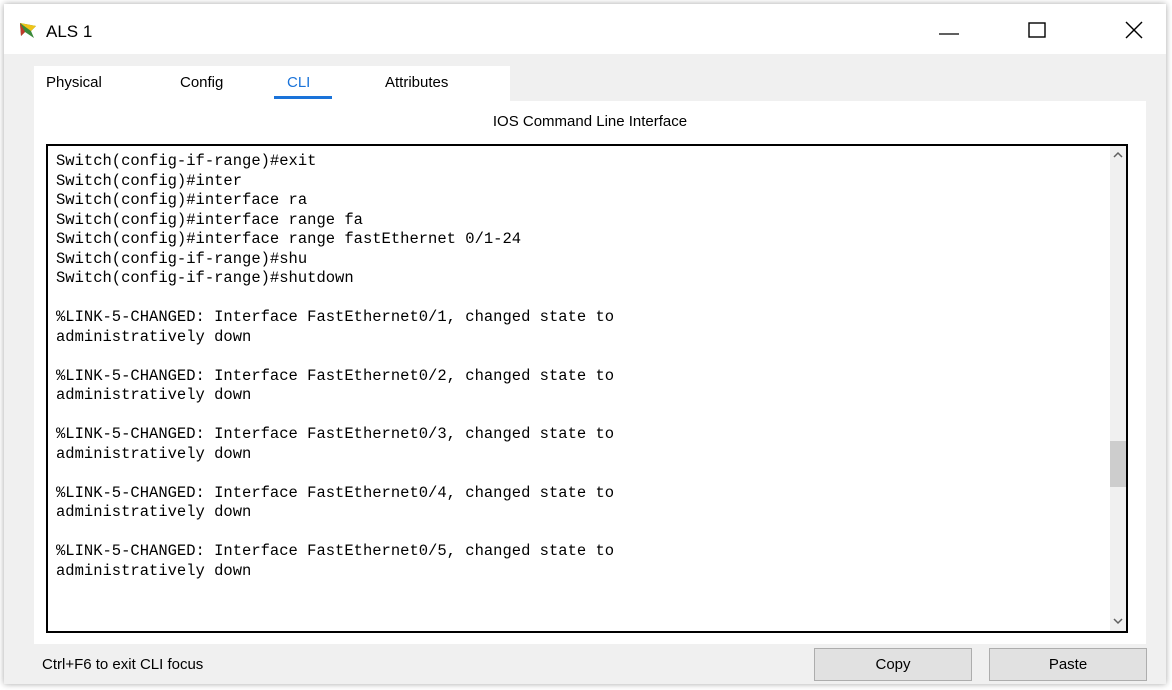  What do you see at coordinates (298, 82) in the screenshot?
I see `tab-cli: CLI` at bounding box center [298, 82].